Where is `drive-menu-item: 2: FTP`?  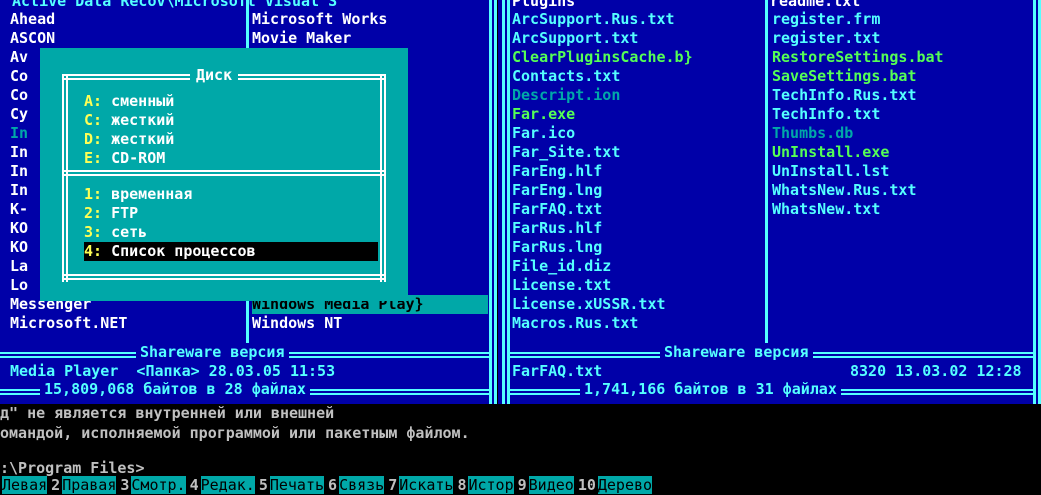 drive-menu-item: 2: FTP is located at coordinates (231, 213).